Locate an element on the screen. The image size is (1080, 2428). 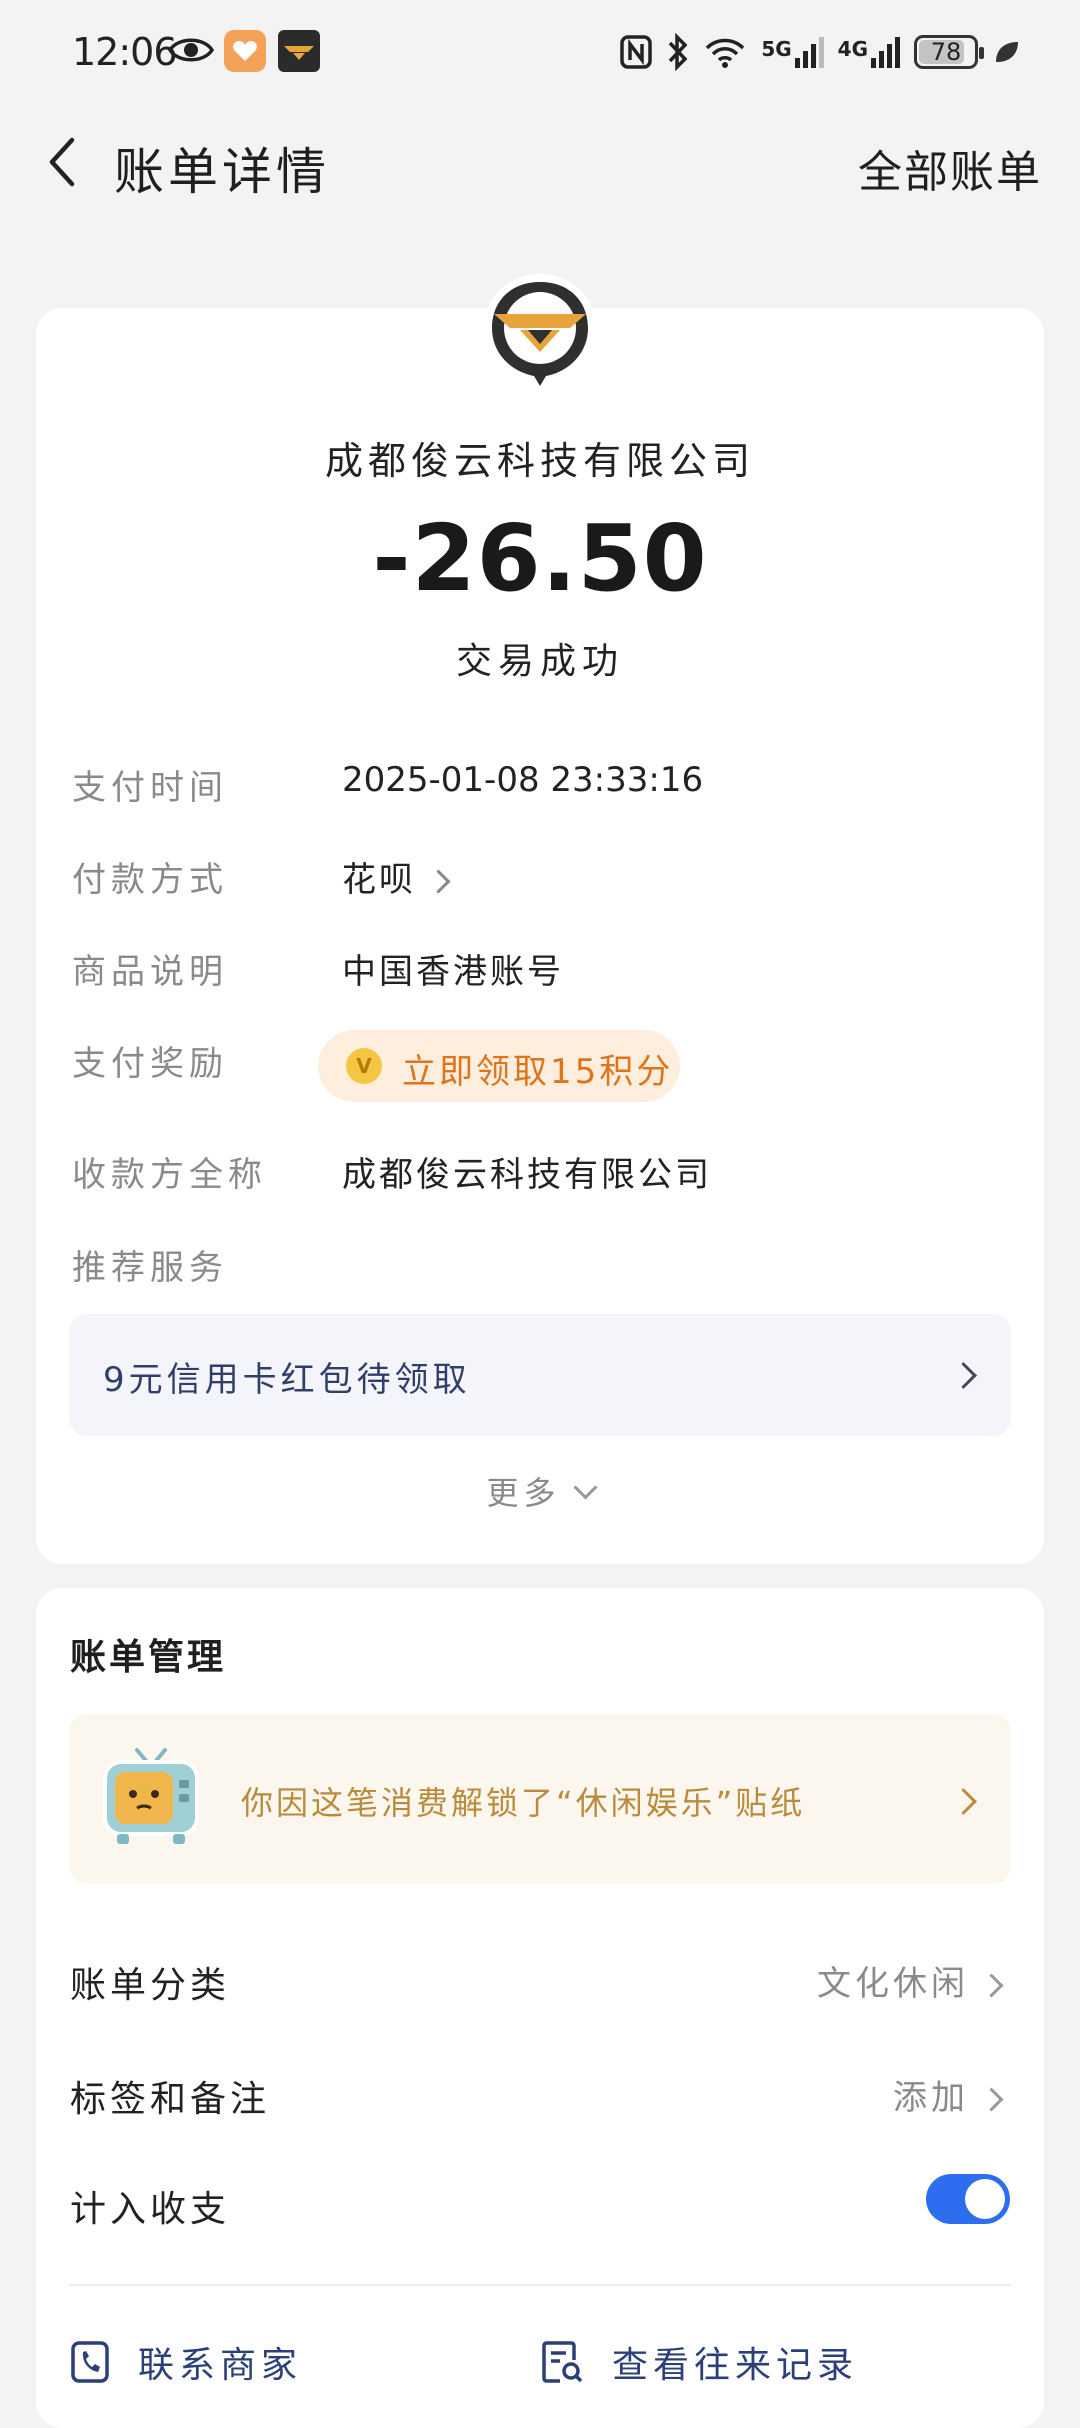
coin-icon: V is located at coordinates (364, 1066).